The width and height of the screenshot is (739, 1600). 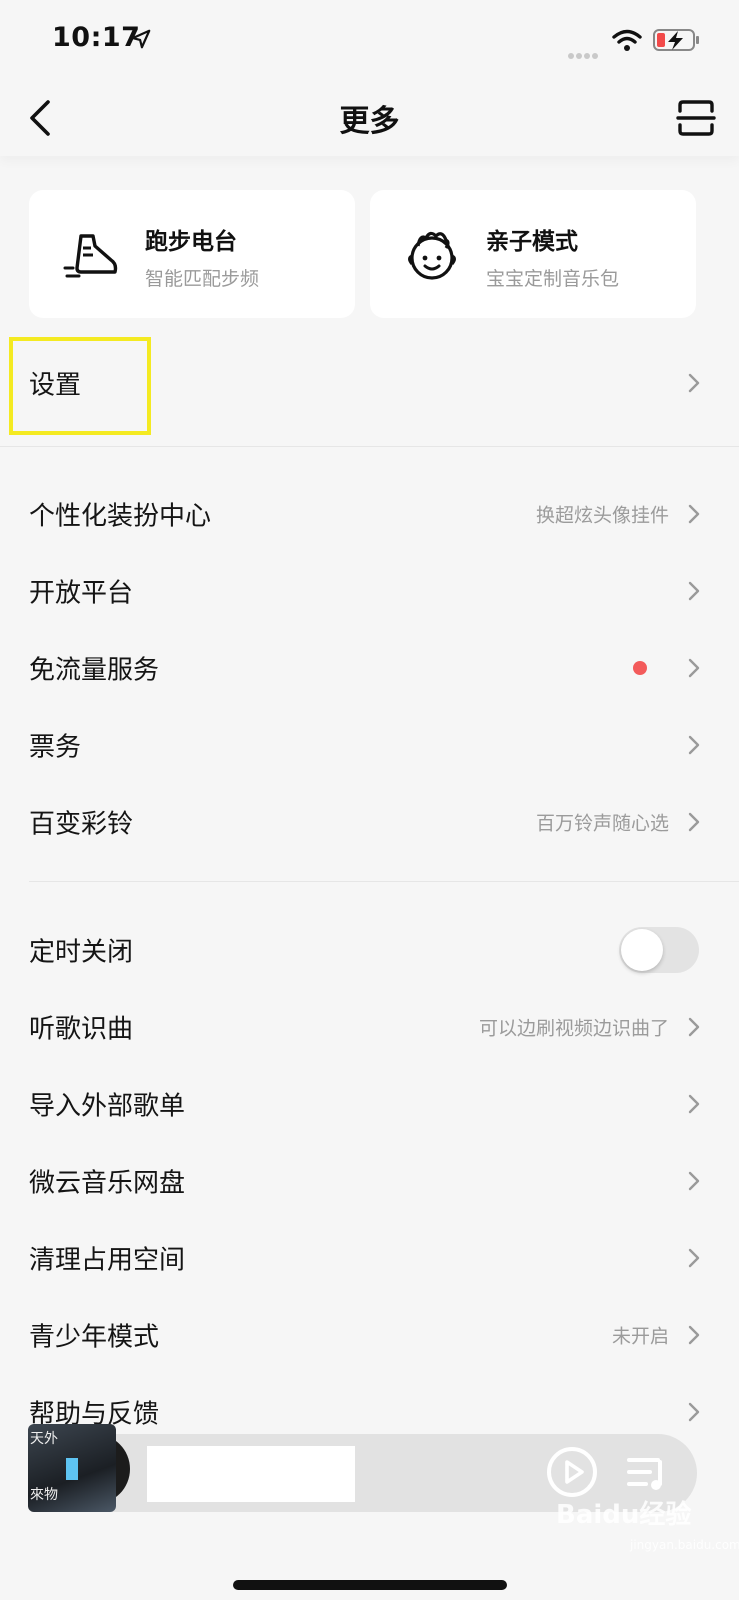 What do you see at coordinates (370, 1585) in the screenshot?
I see `home-indicator` at bounding box center [370, 1585].